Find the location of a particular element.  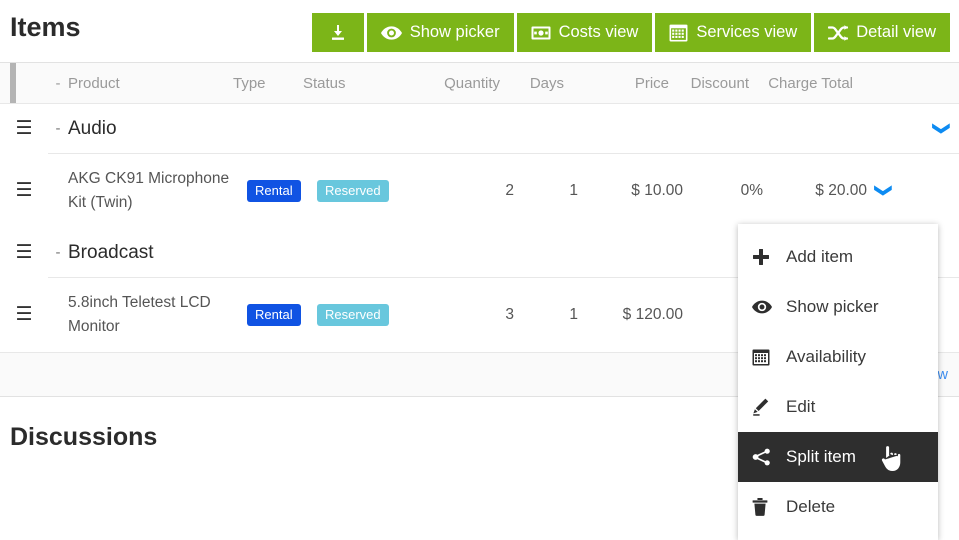

detail-view-label: Detail view is located at coordinates (896, 32).